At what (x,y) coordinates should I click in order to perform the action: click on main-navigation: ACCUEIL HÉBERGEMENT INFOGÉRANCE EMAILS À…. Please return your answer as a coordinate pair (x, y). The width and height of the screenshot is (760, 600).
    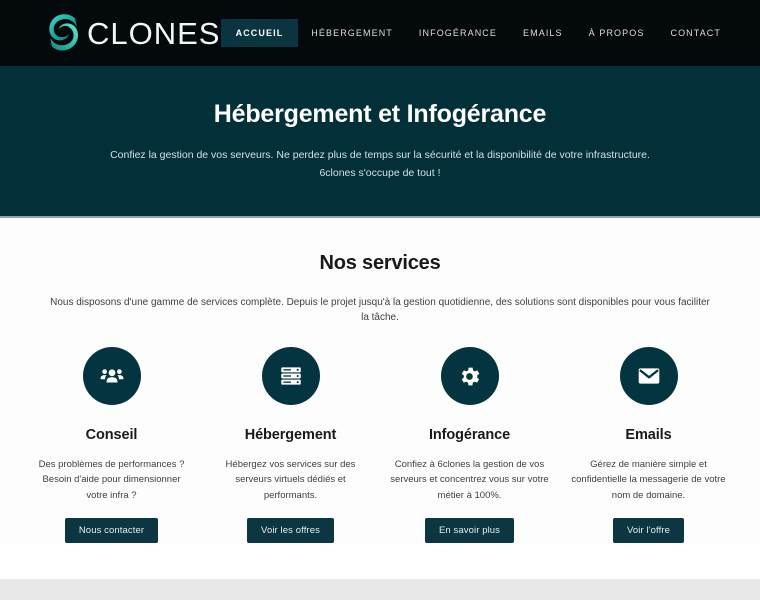
    Looking at the image, I should click on (477, 33).